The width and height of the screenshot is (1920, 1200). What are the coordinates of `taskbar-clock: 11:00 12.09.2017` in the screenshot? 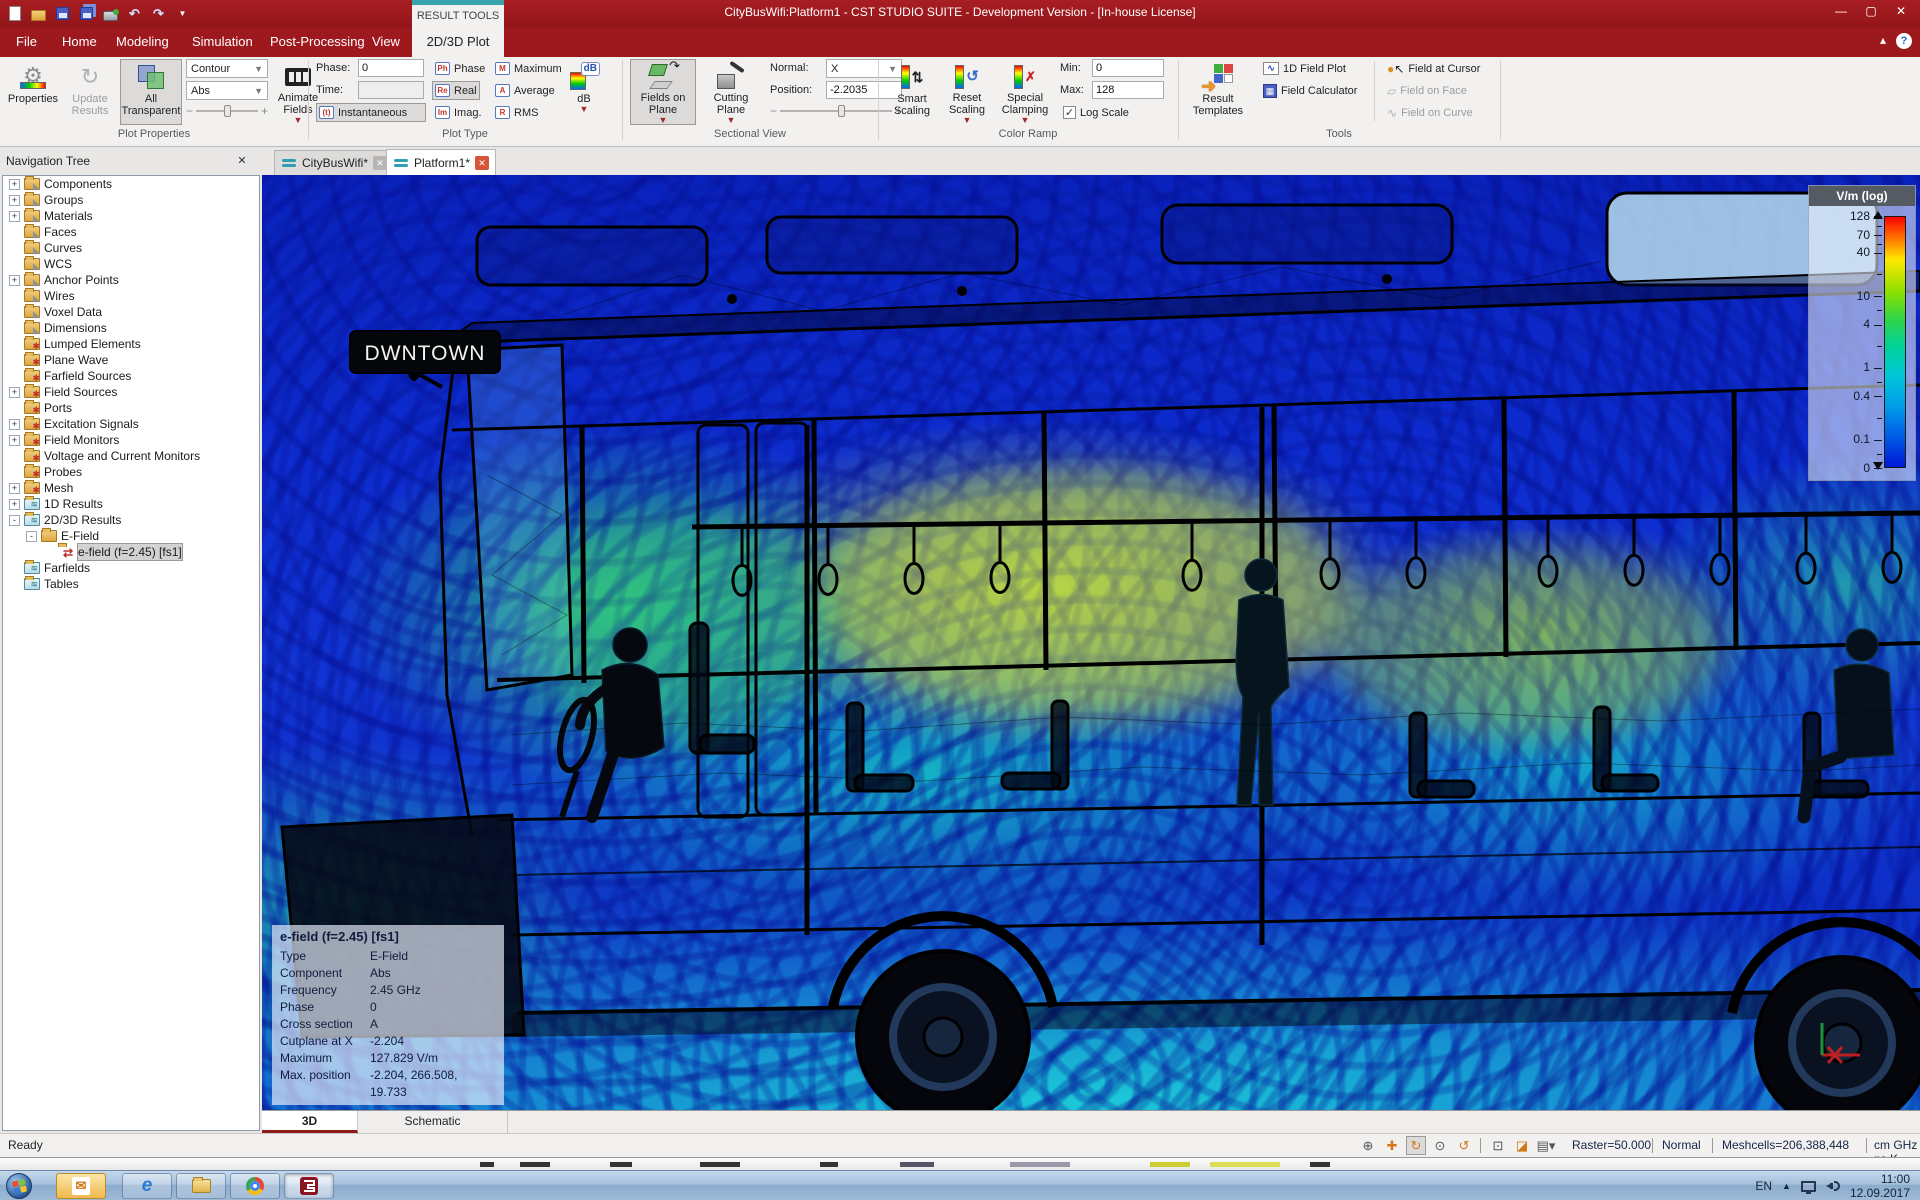 It's located at (1880, 1186).